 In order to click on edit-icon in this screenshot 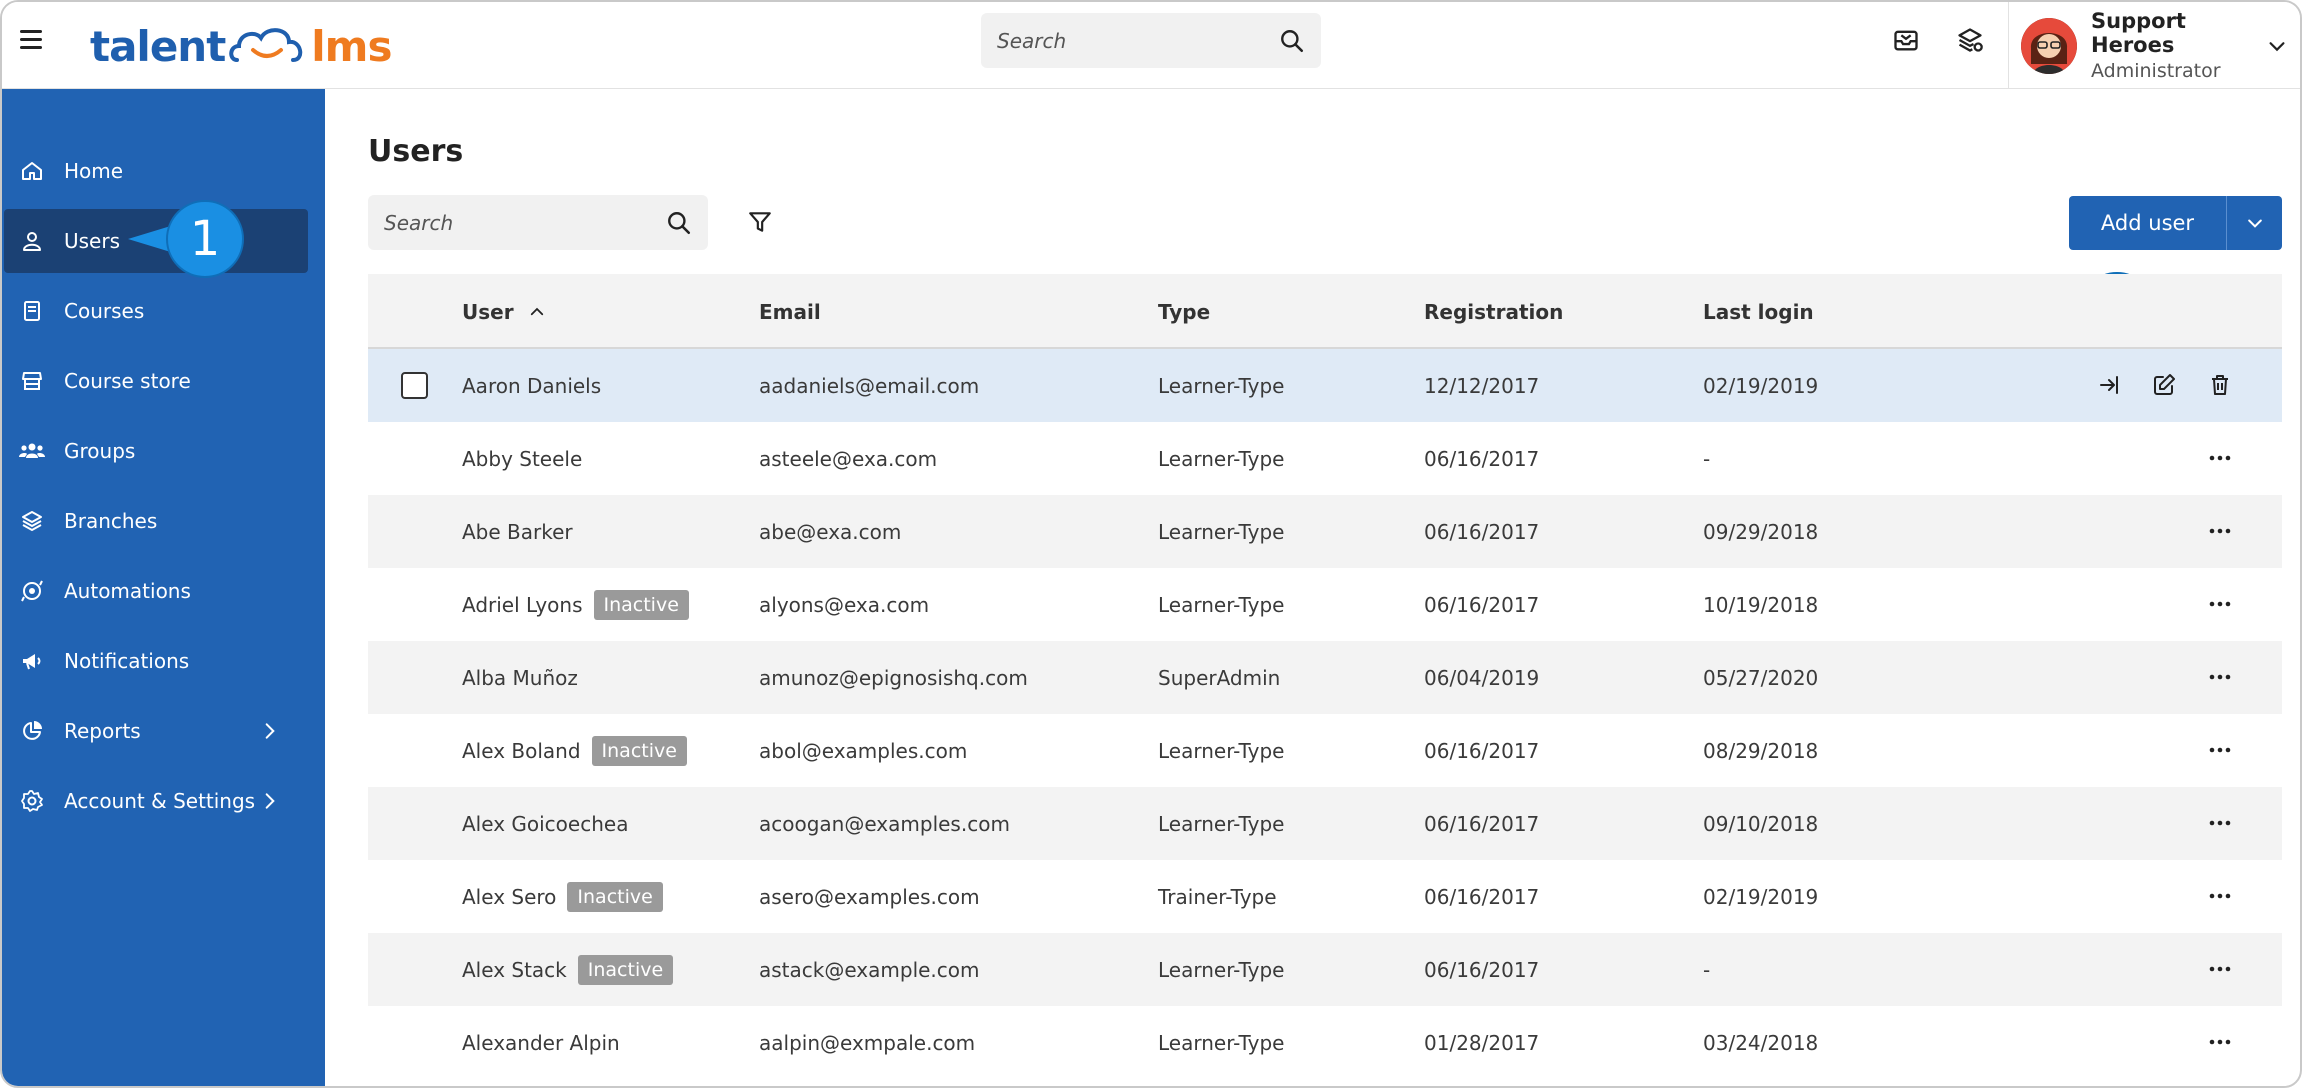, I will do `click(2164, 385)`.